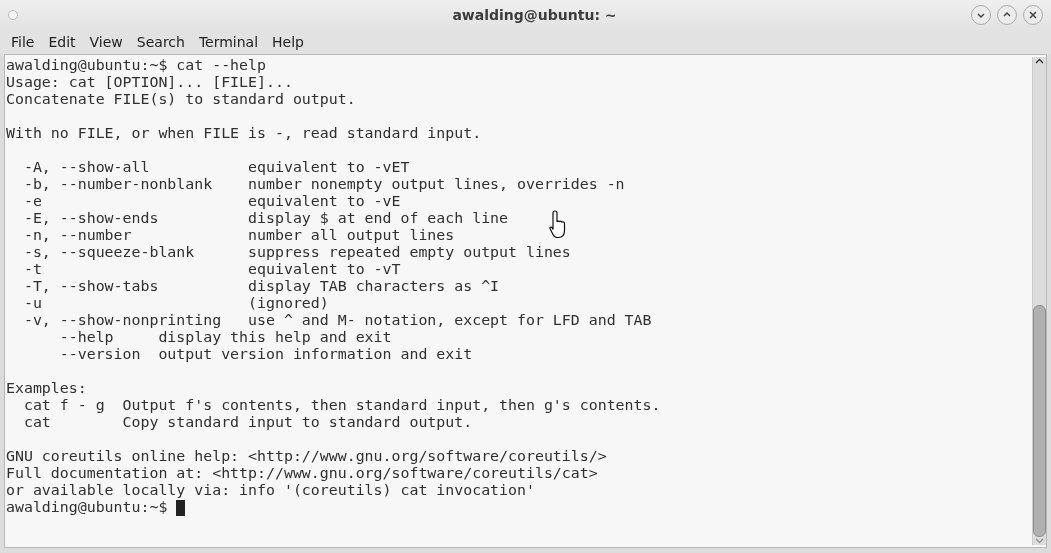 This screenshot has width=1051, height=553. I want to click on menu-item: File, so click(23, 42).